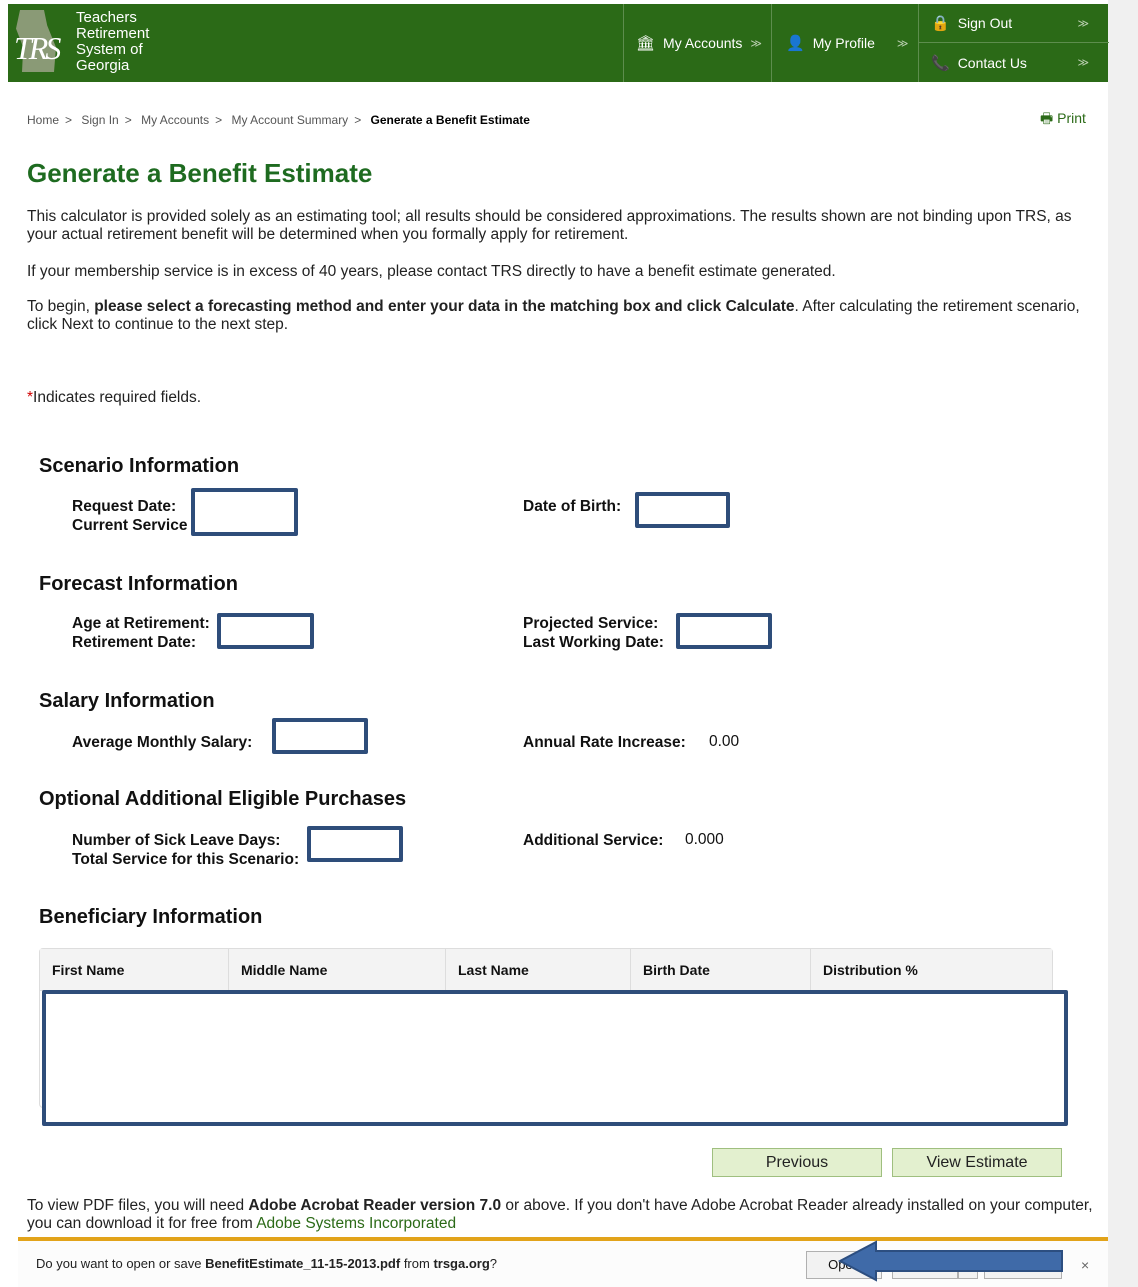  I want to click on previous-button: Previous, so click(797, 1162).